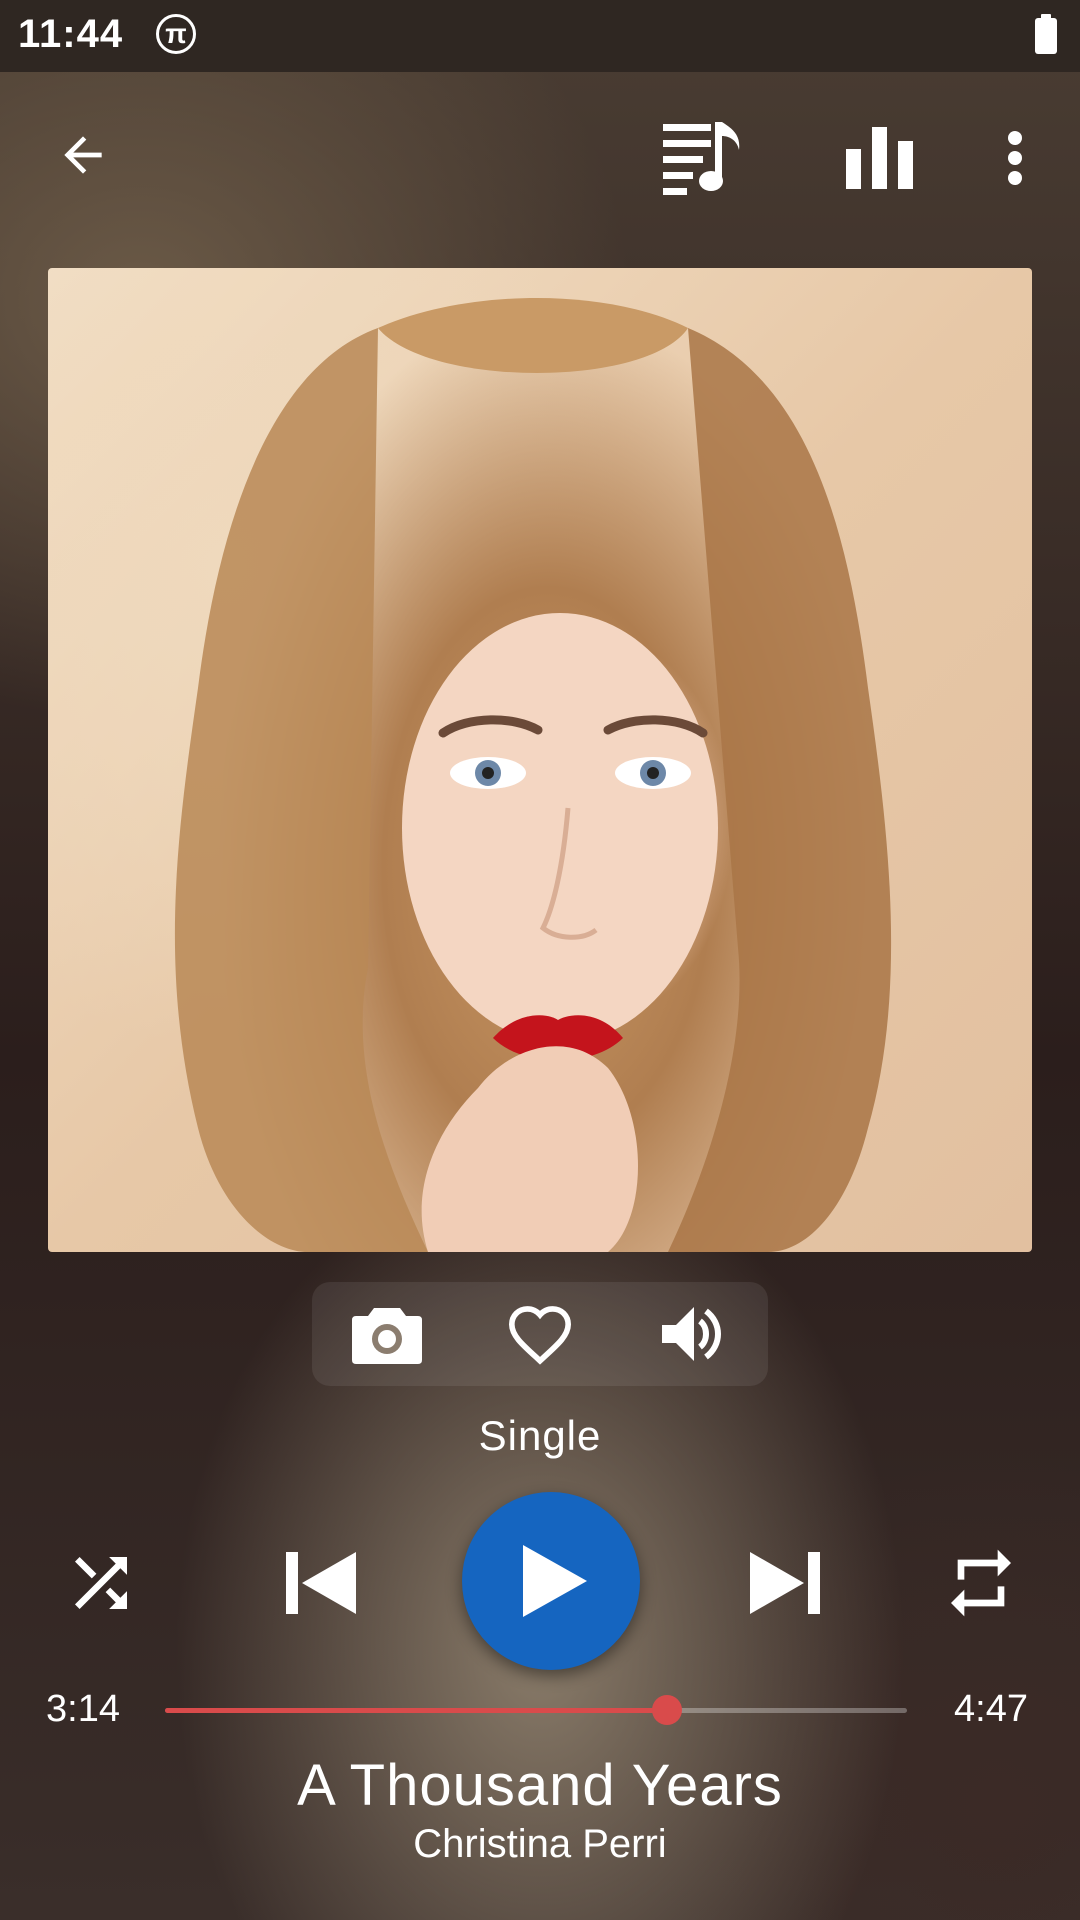  What do you see at coordinates (176, 34) in the screenshot?
I see `pi-icon: π` at bounding box center [176, 34].